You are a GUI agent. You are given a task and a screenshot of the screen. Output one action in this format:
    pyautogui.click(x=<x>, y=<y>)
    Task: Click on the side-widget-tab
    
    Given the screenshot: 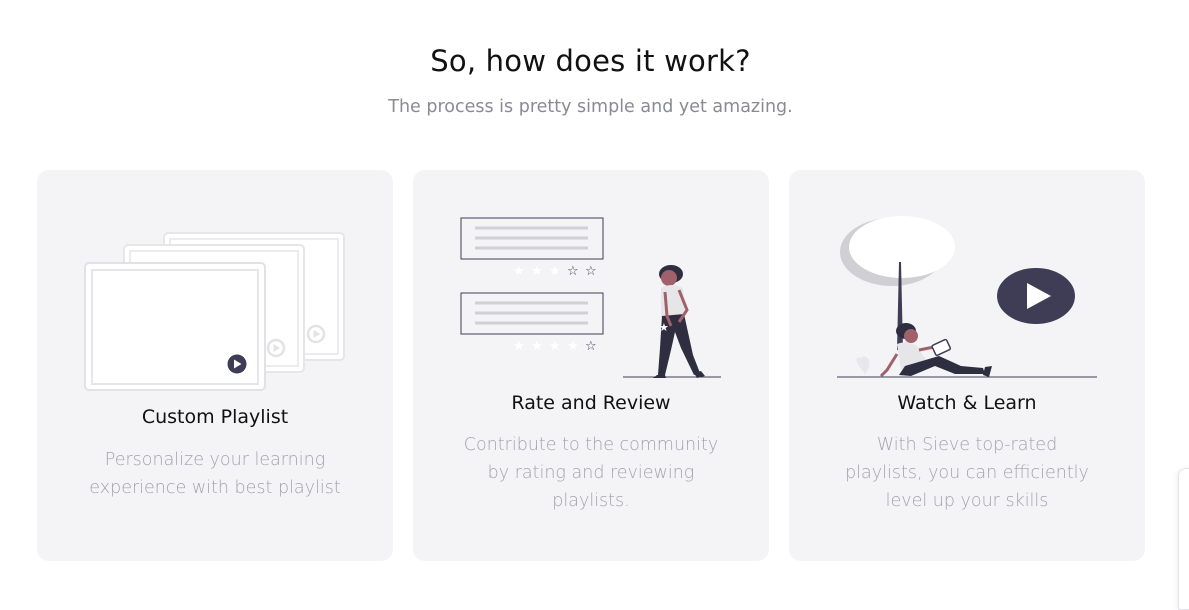 What is the action you would take?
    pyautogui.click(x=1183, y=539)
    